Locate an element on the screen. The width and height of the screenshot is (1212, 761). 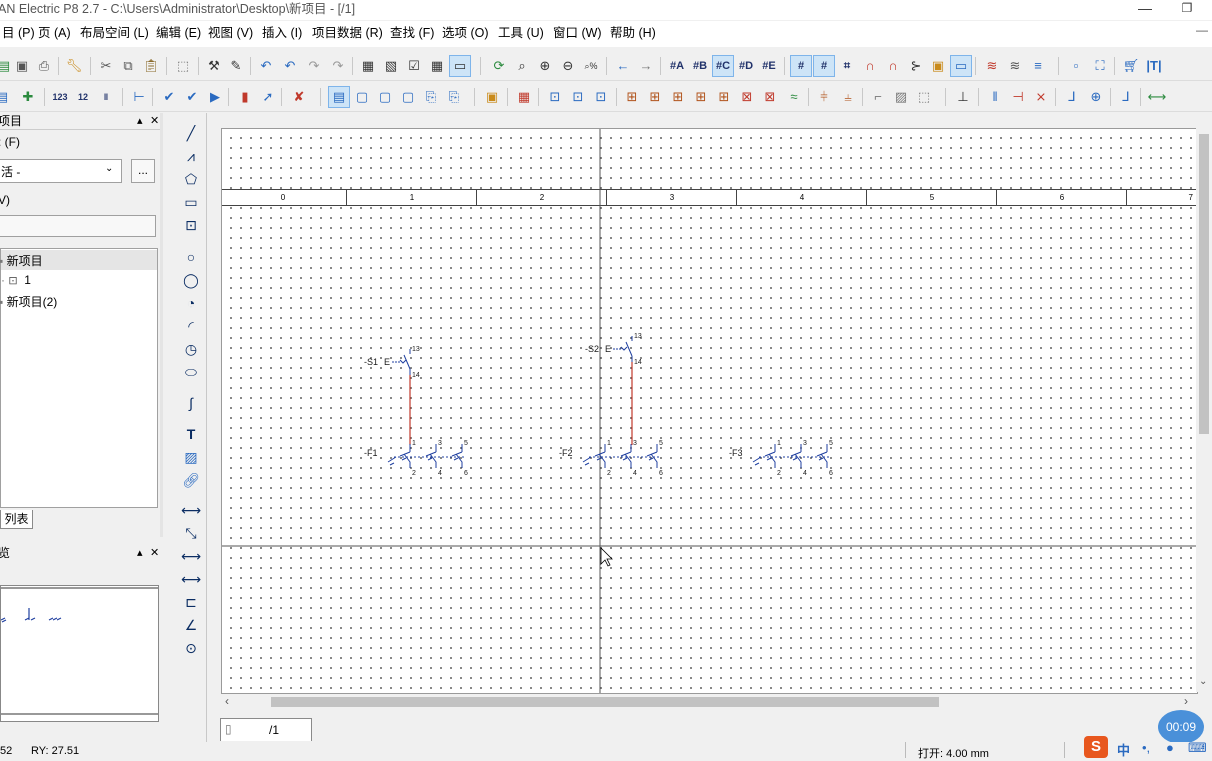
ime-punct-icon: •, is located at coordinates (1146, 747).